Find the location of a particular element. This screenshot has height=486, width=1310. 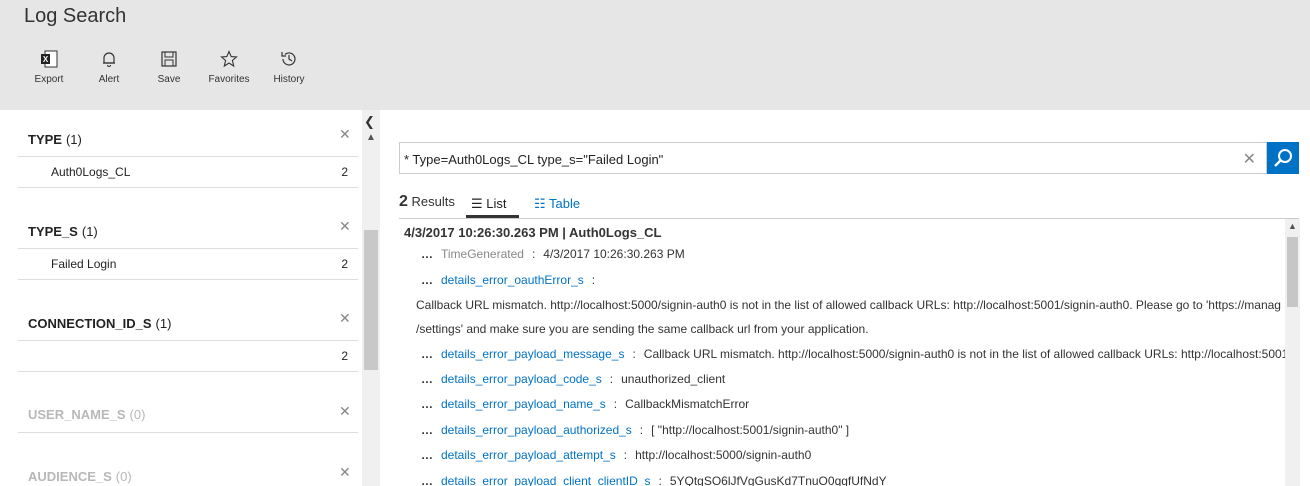

facet-header-connection-id-s: CONNECTION_ID_S (1) is located at coordinates (100, 323).